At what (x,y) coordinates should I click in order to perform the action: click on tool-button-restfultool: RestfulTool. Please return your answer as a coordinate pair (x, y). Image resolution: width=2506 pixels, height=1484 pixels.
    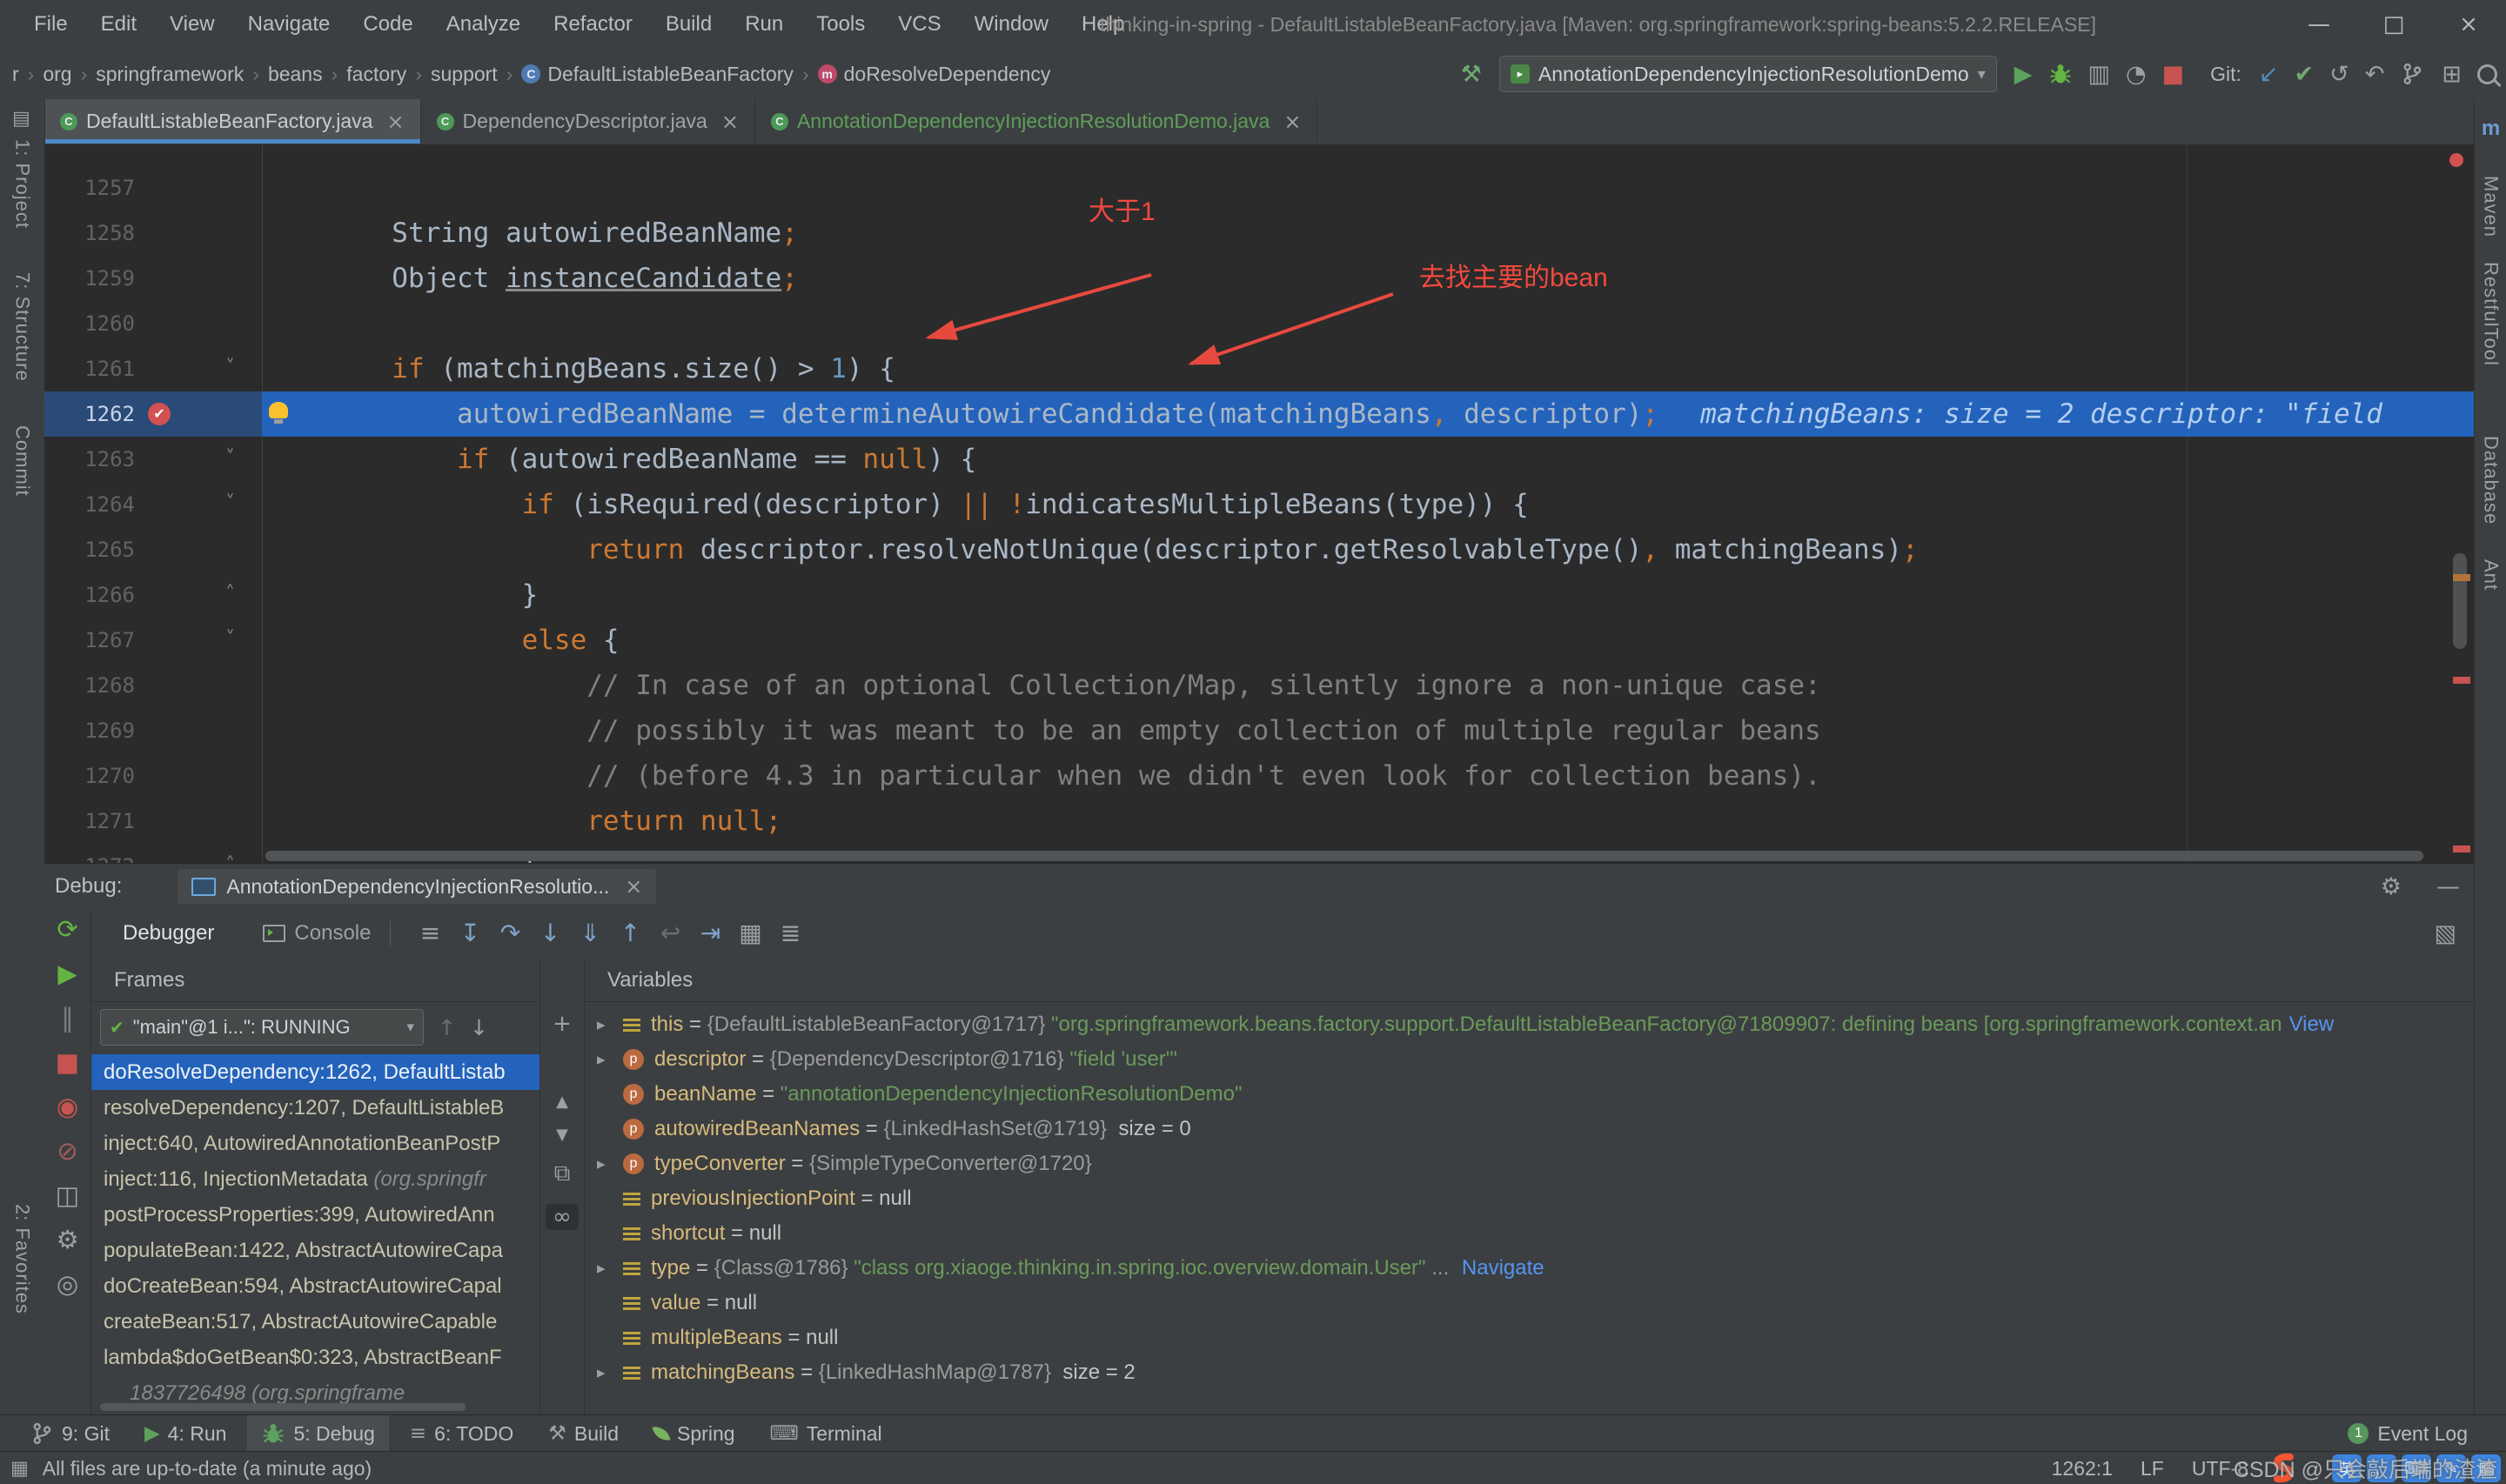
    Looking at the image, I should click on (2491, 314).